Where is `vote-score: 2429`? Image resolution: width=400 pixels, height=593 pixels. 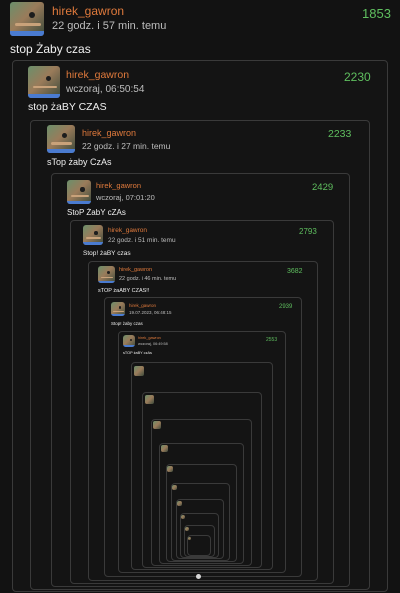
vote-score: 2429 is located at coordinates (322, 187).